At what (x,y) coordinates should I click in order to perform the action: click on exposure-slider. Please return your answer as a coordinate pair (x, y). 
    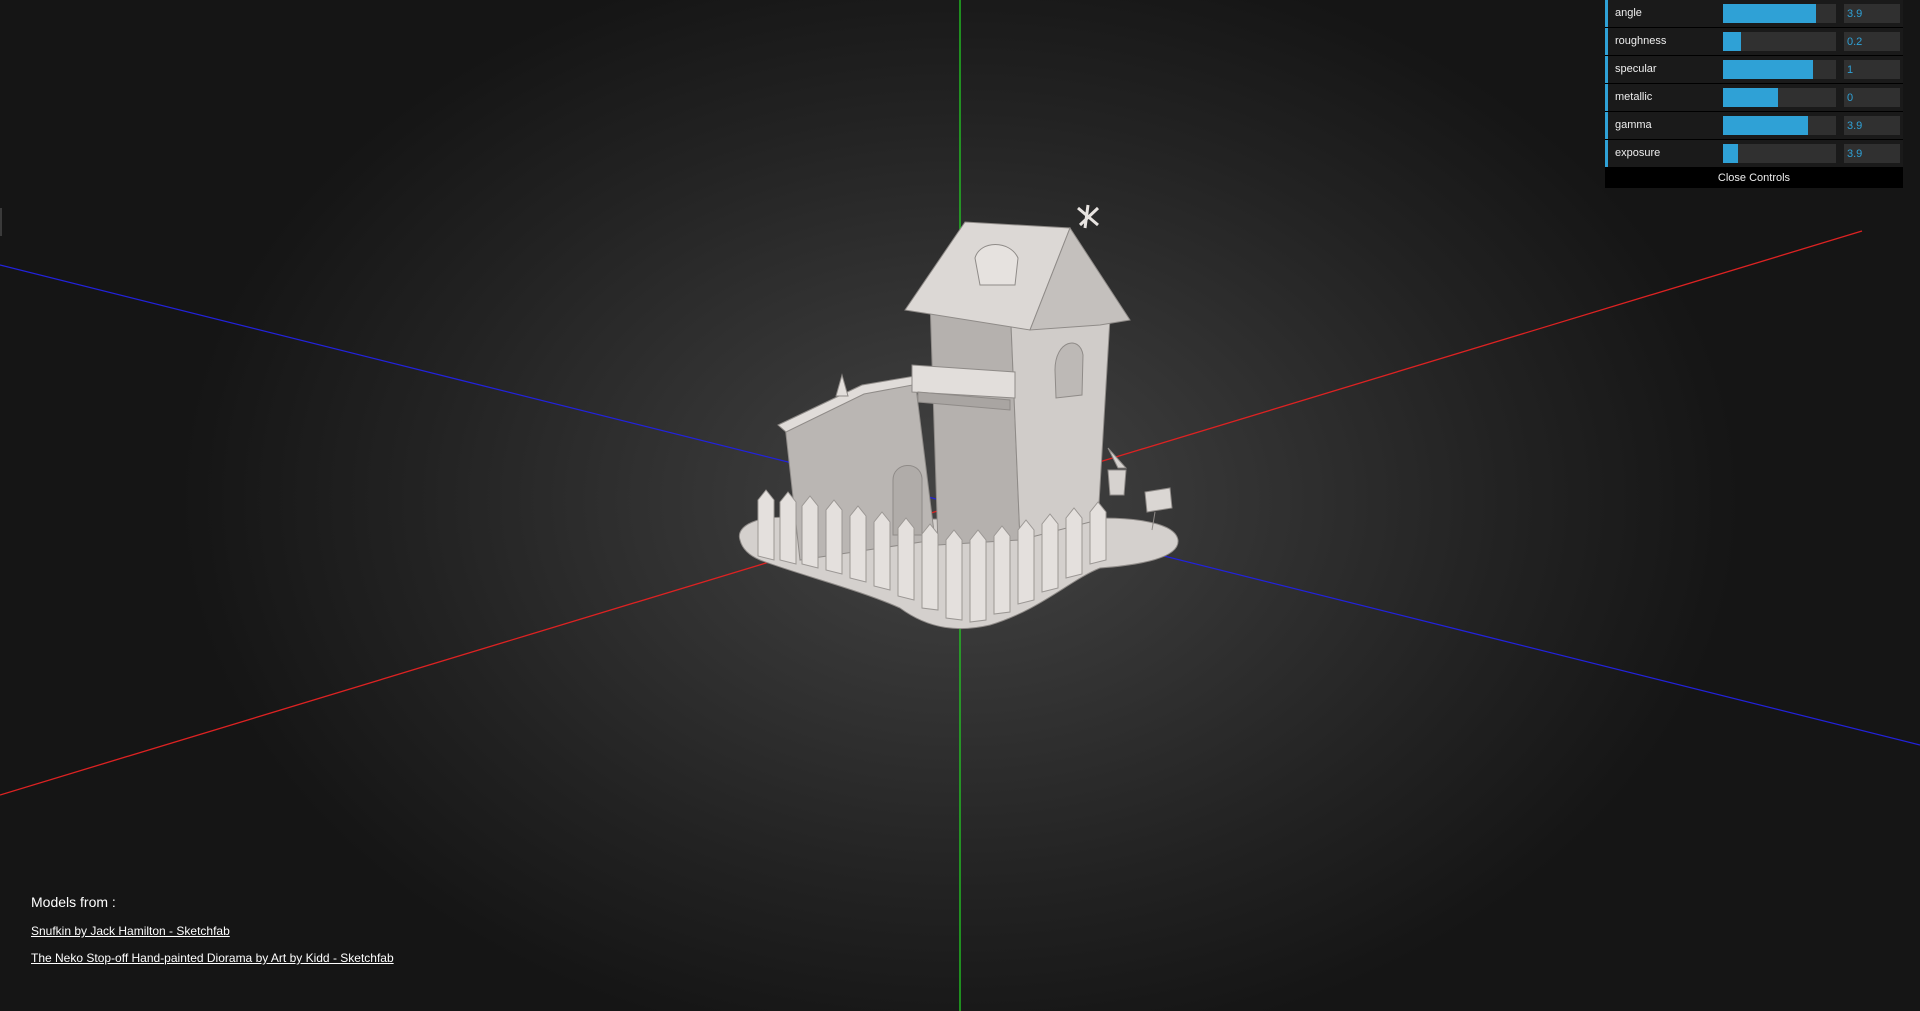
    Looking at the image, I should click on (1779, 153).